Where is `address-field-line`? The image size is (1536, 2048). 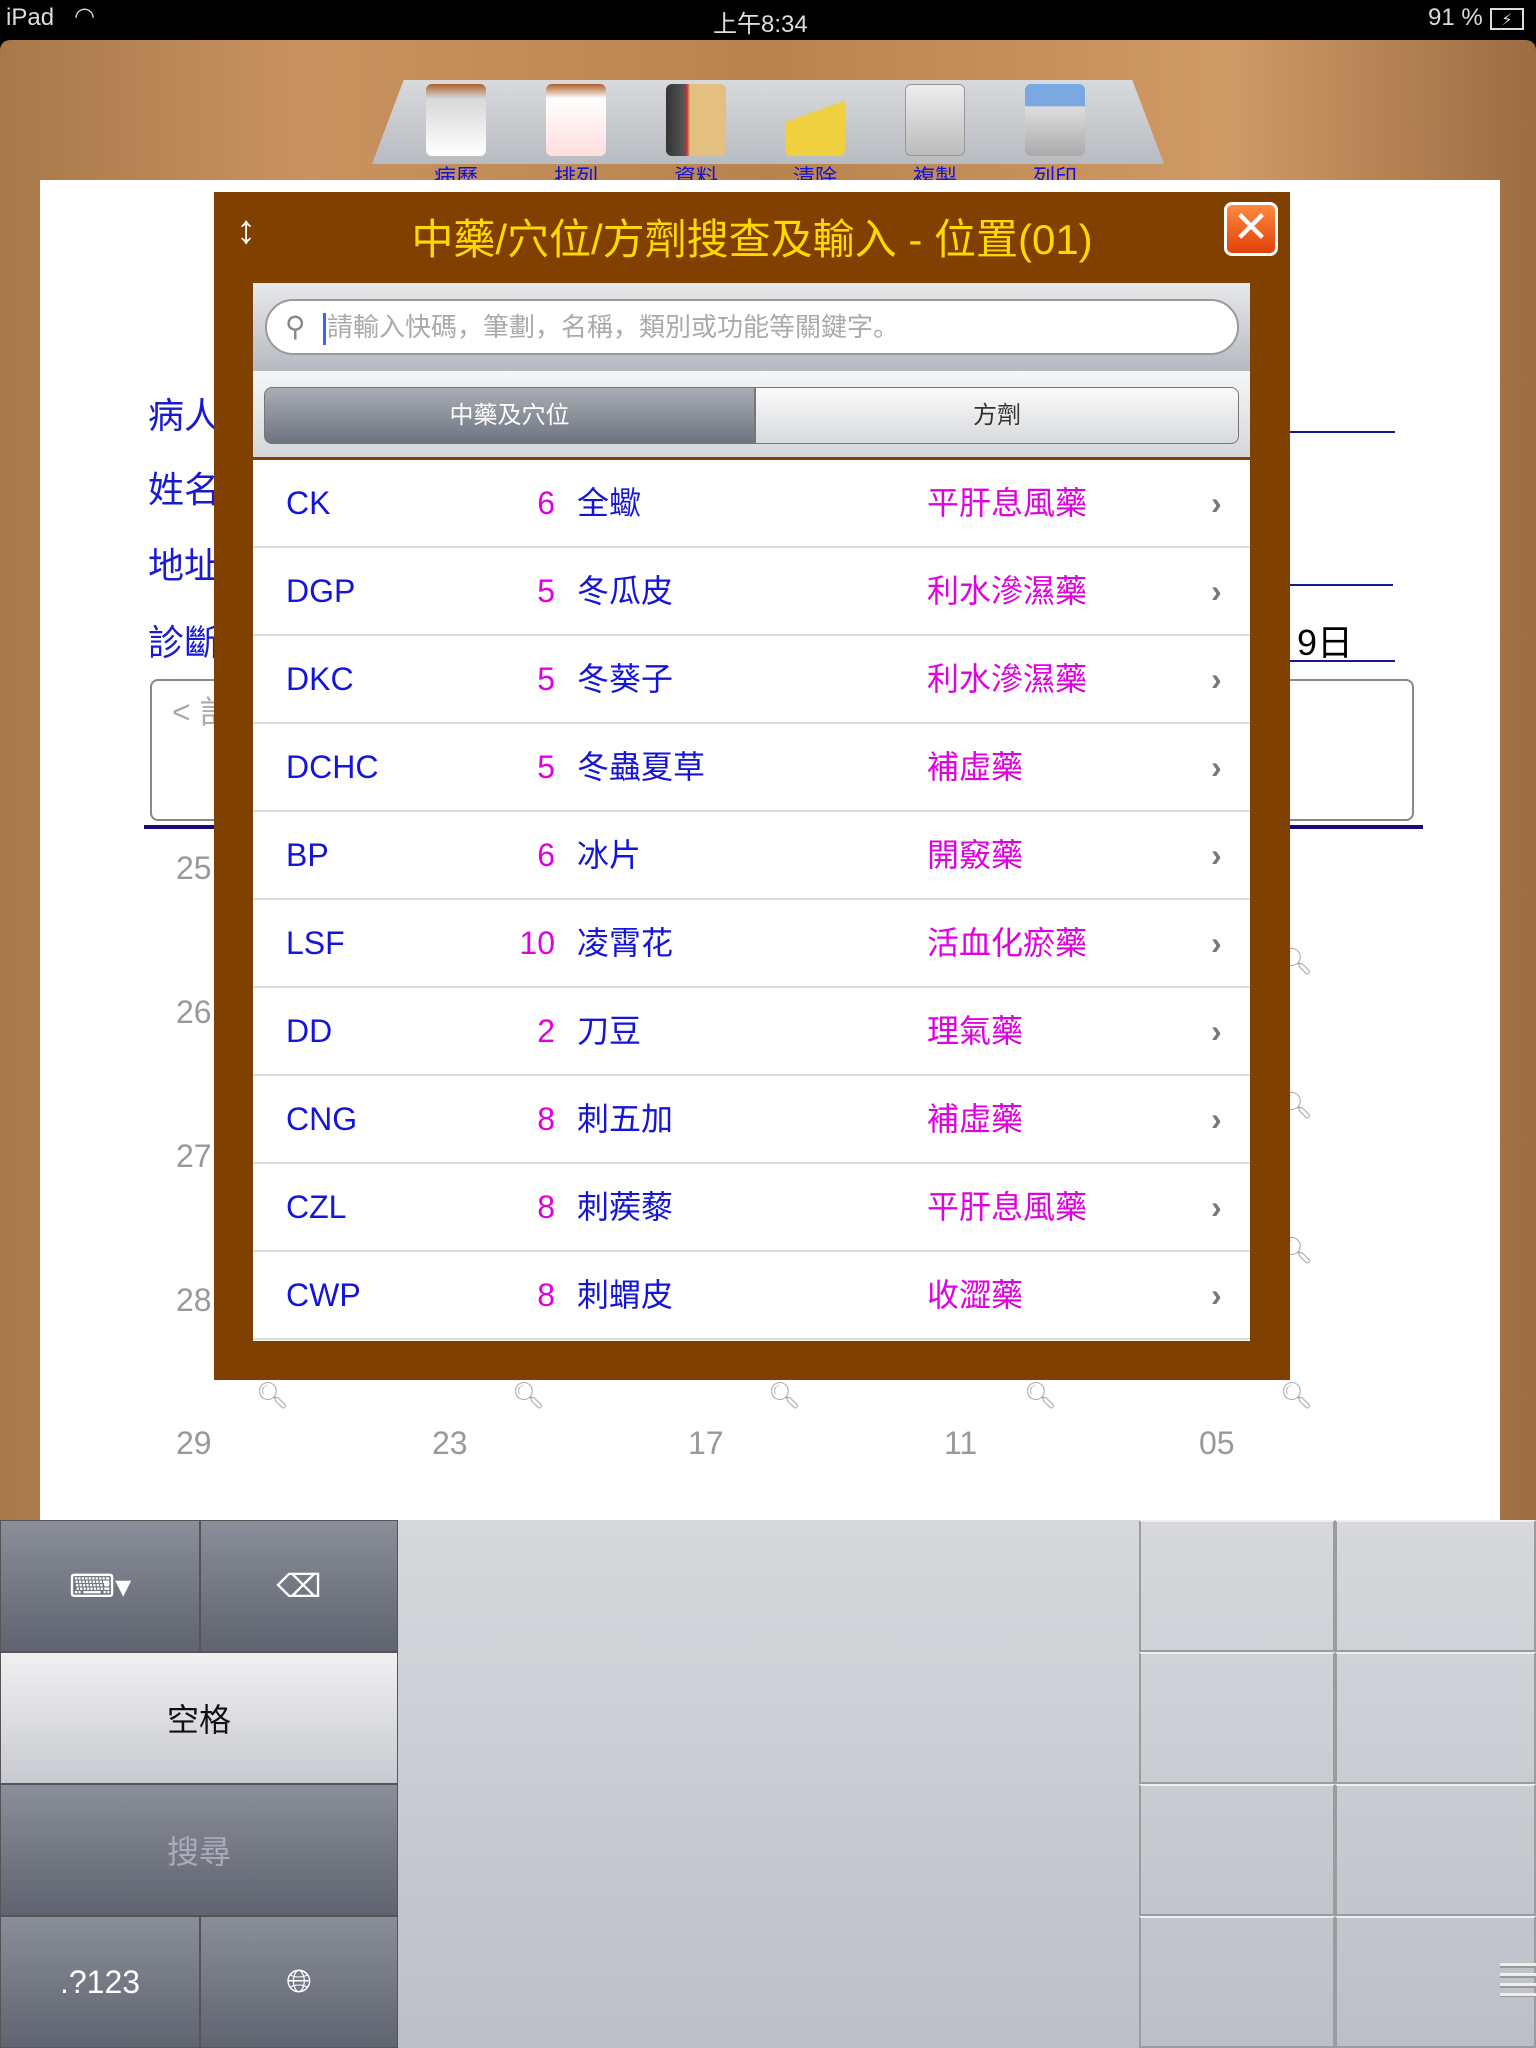 address-field-line is located at coordinates (1341, 585).